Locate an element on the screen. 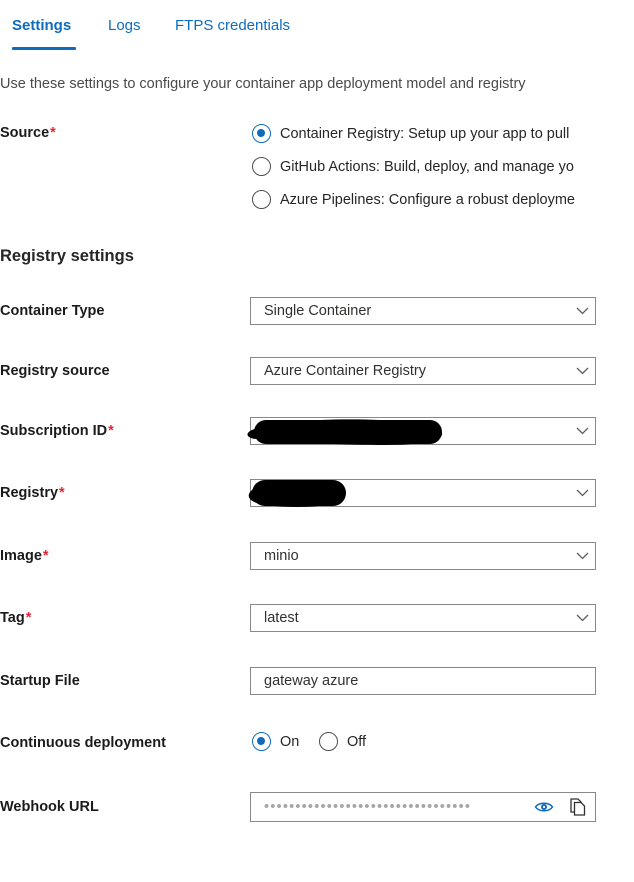 The width and height of the screenshot is (634, 882). registry-source-label: Registry source is located at coordinates (55, 371).